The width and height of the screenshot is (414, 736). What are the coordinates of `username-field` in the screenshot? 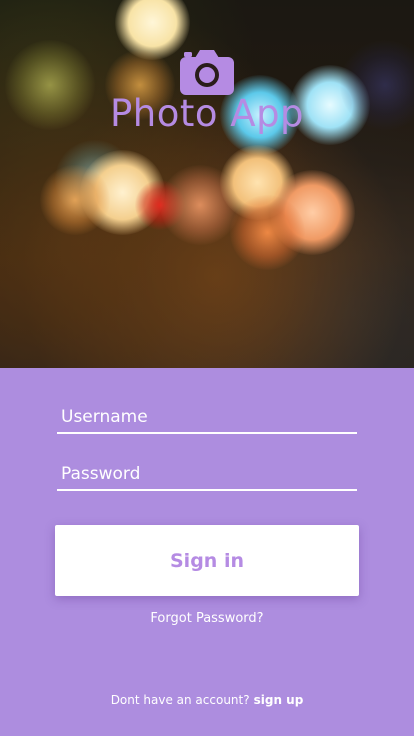 It's located at (207, 418).